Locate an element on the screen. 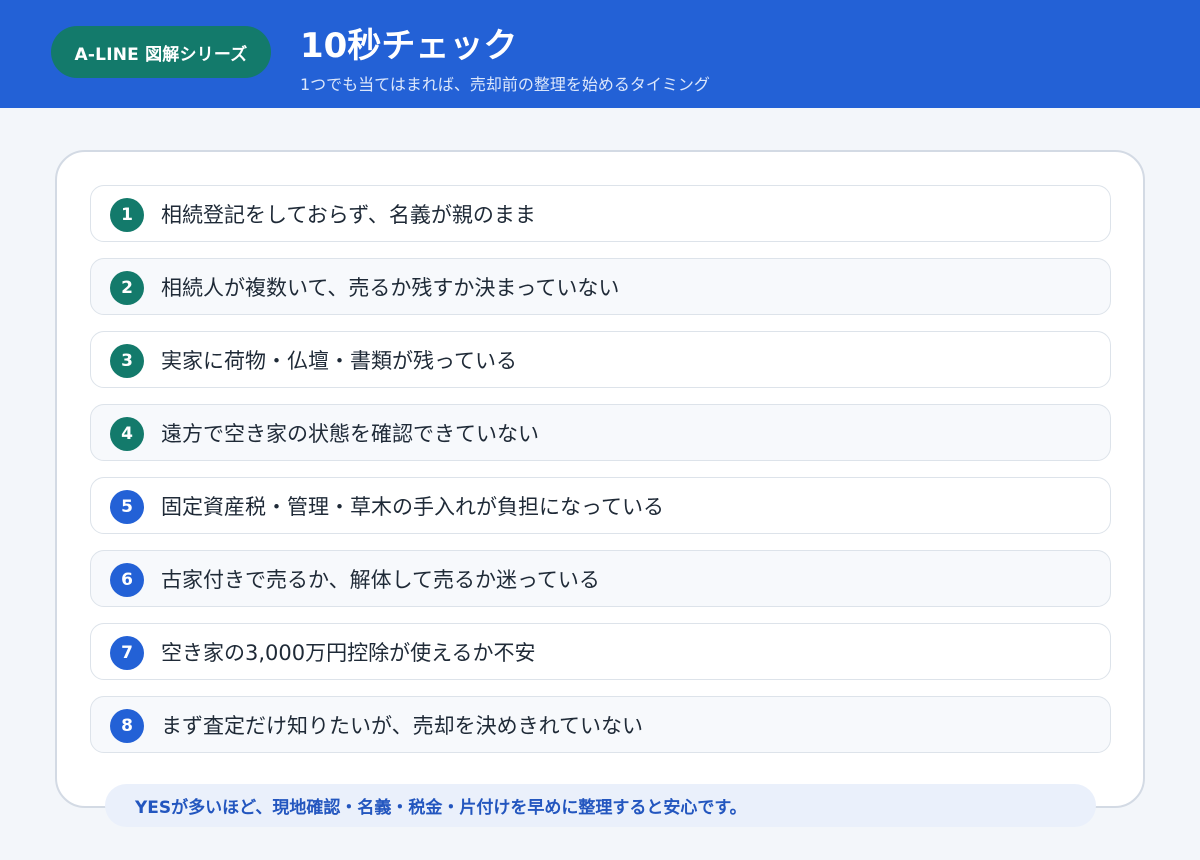 The width and height of the screenshot is (1200, 860). series-badge: A-LINE 図解シリーズ is located at coordinates (161, 52).